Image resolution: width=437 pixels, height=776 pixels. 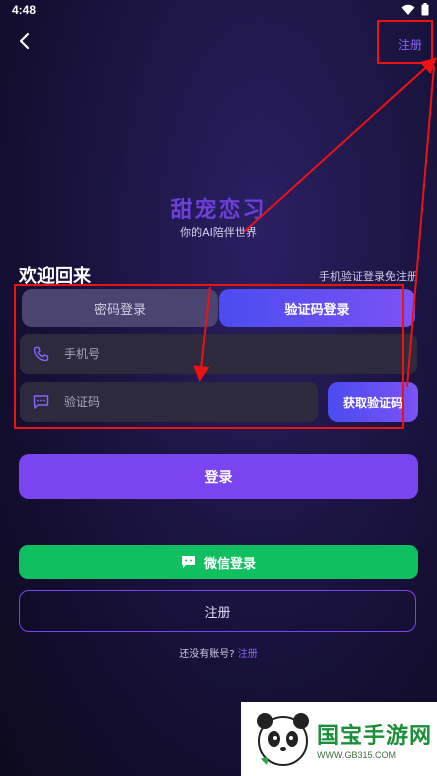 What do you see at coordinates (188, 562) in the screenshot?
I see `wechat-icon` at bounding box center [188, 562].